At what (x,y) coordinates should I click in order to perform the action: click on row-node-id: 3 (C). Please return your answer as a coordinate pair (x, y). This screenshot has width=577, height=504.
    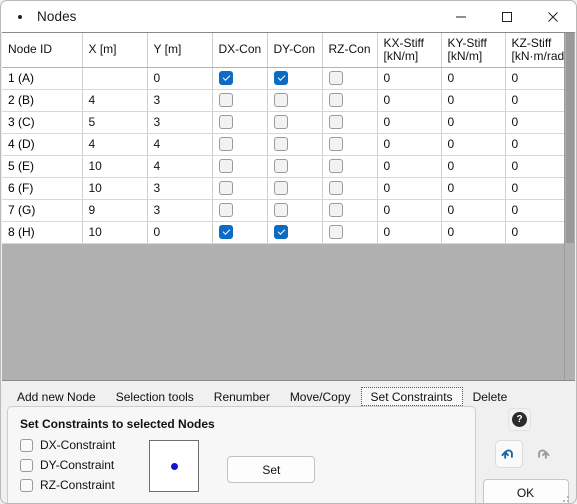
    Looking at the image, I should click on (42, 122).